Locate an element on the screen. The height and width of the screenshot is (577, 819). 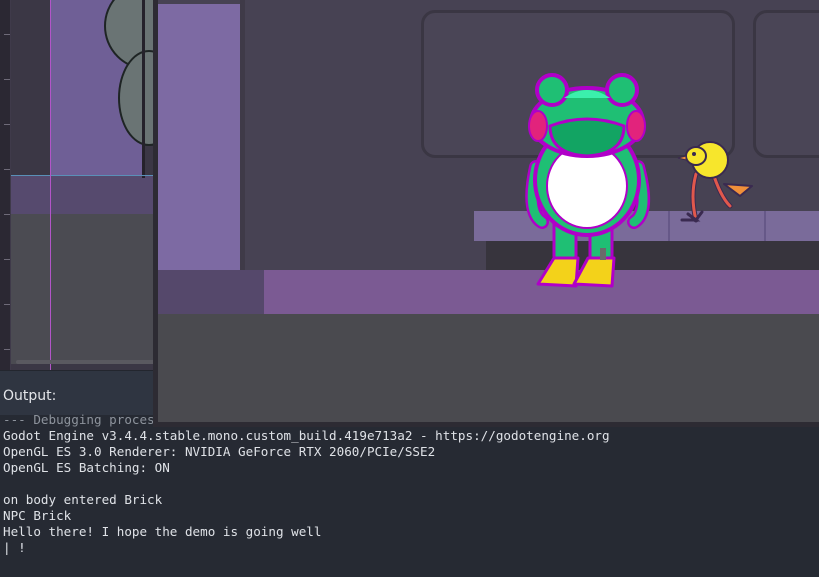
editor-horizontal-guide is located at coordinates (85, 175).